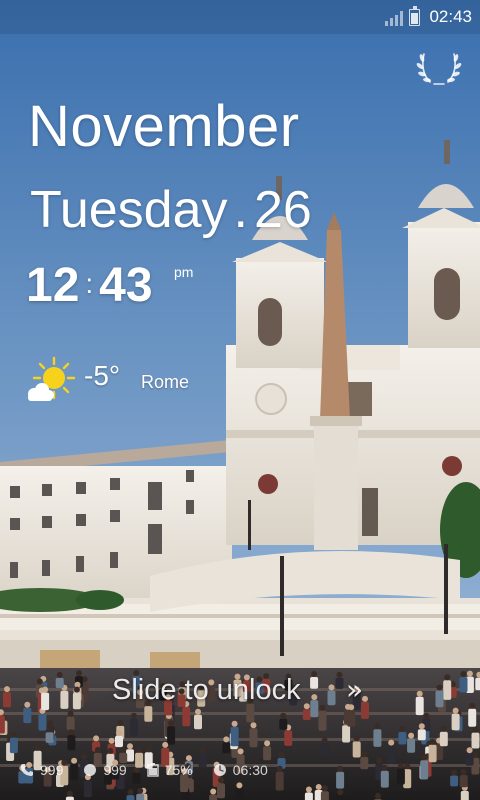  Describe the element at coordinates (153, 770) in the screenshot. I see `battery-status-icon` at that location.